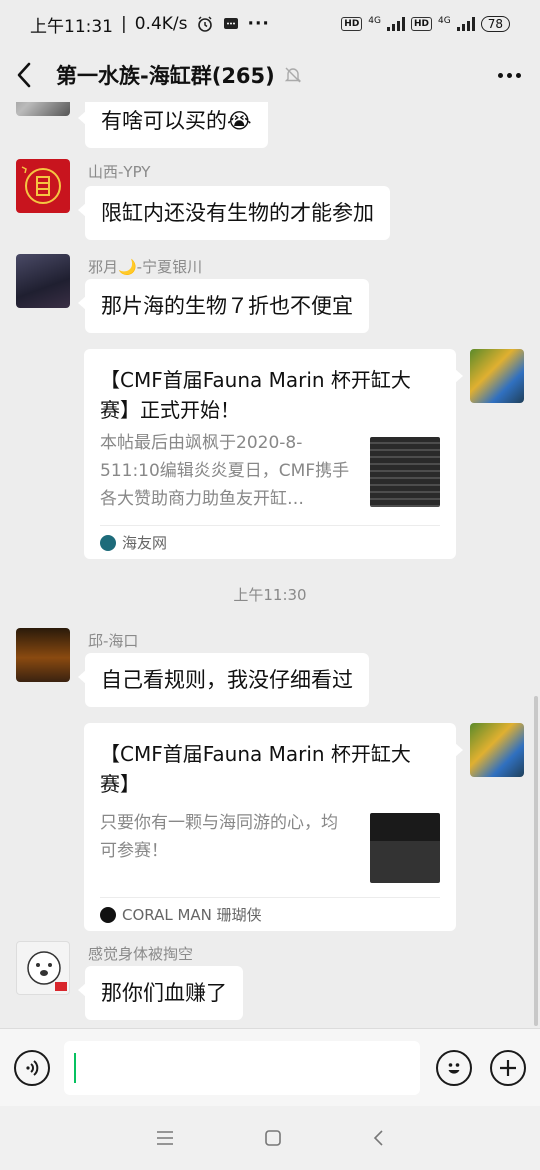  What do you see at coordinates (242, 1067) in the screenshot?
I see `message-input` at bounding box center [242, 1067].